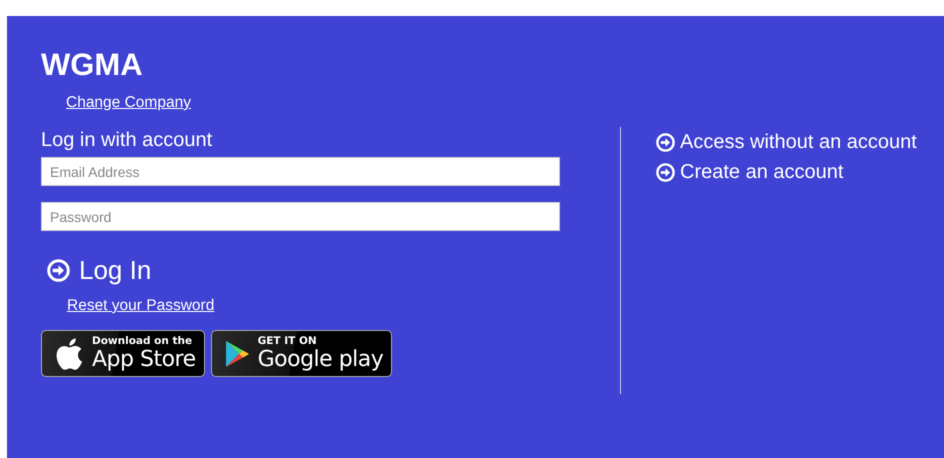 Image resolution: width=944 pixels, height=458 pixels. I want to click on play-icon, so click(237, 354).